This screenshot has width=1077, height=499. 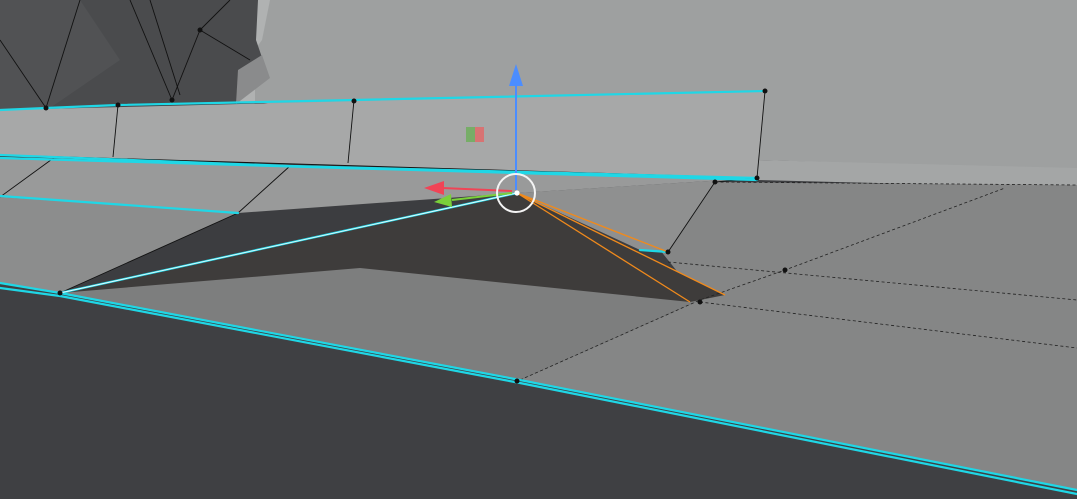 What do you see at coordinates (475, 134) in the screenshot?
I see `plane-handle-icon` at bounding box center [475, 134].